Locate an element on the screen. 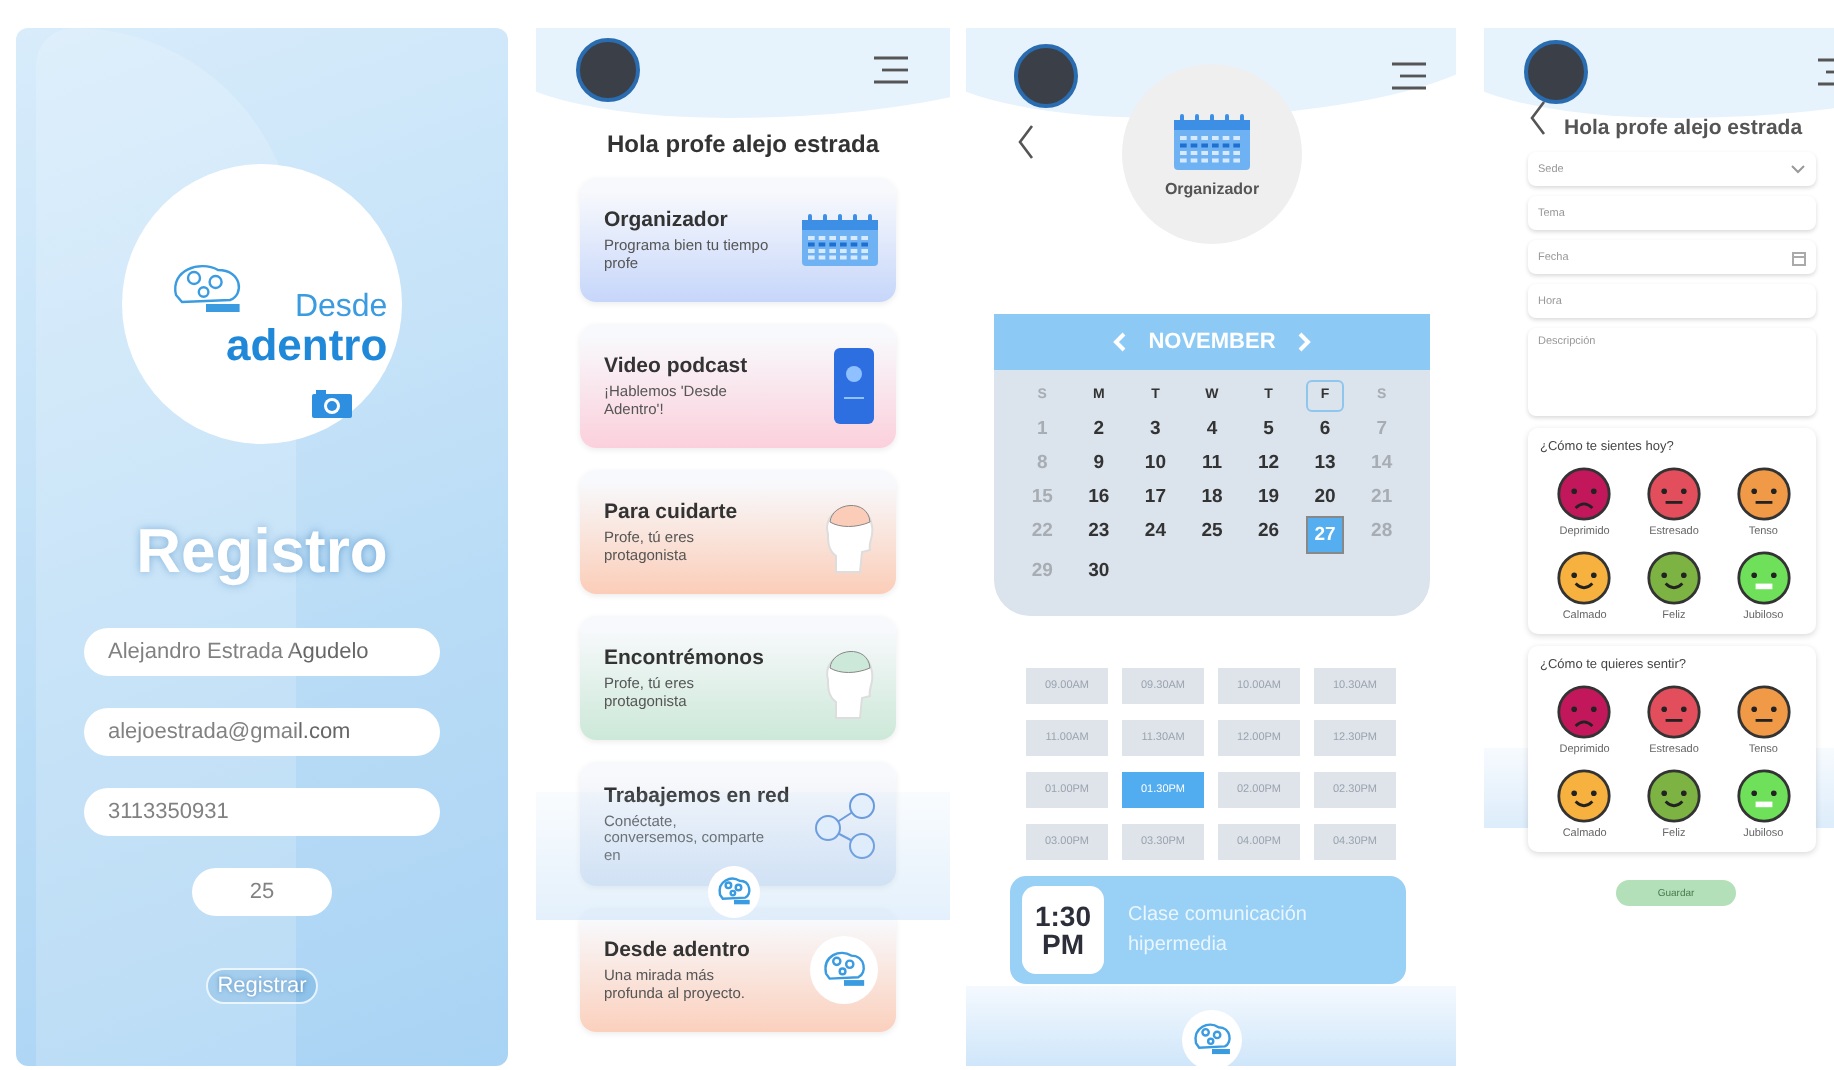 Image resolution: width=1834 pixels, height=1070 pixels. card-title: Para cuidarte is located at coordinates (672, 511).